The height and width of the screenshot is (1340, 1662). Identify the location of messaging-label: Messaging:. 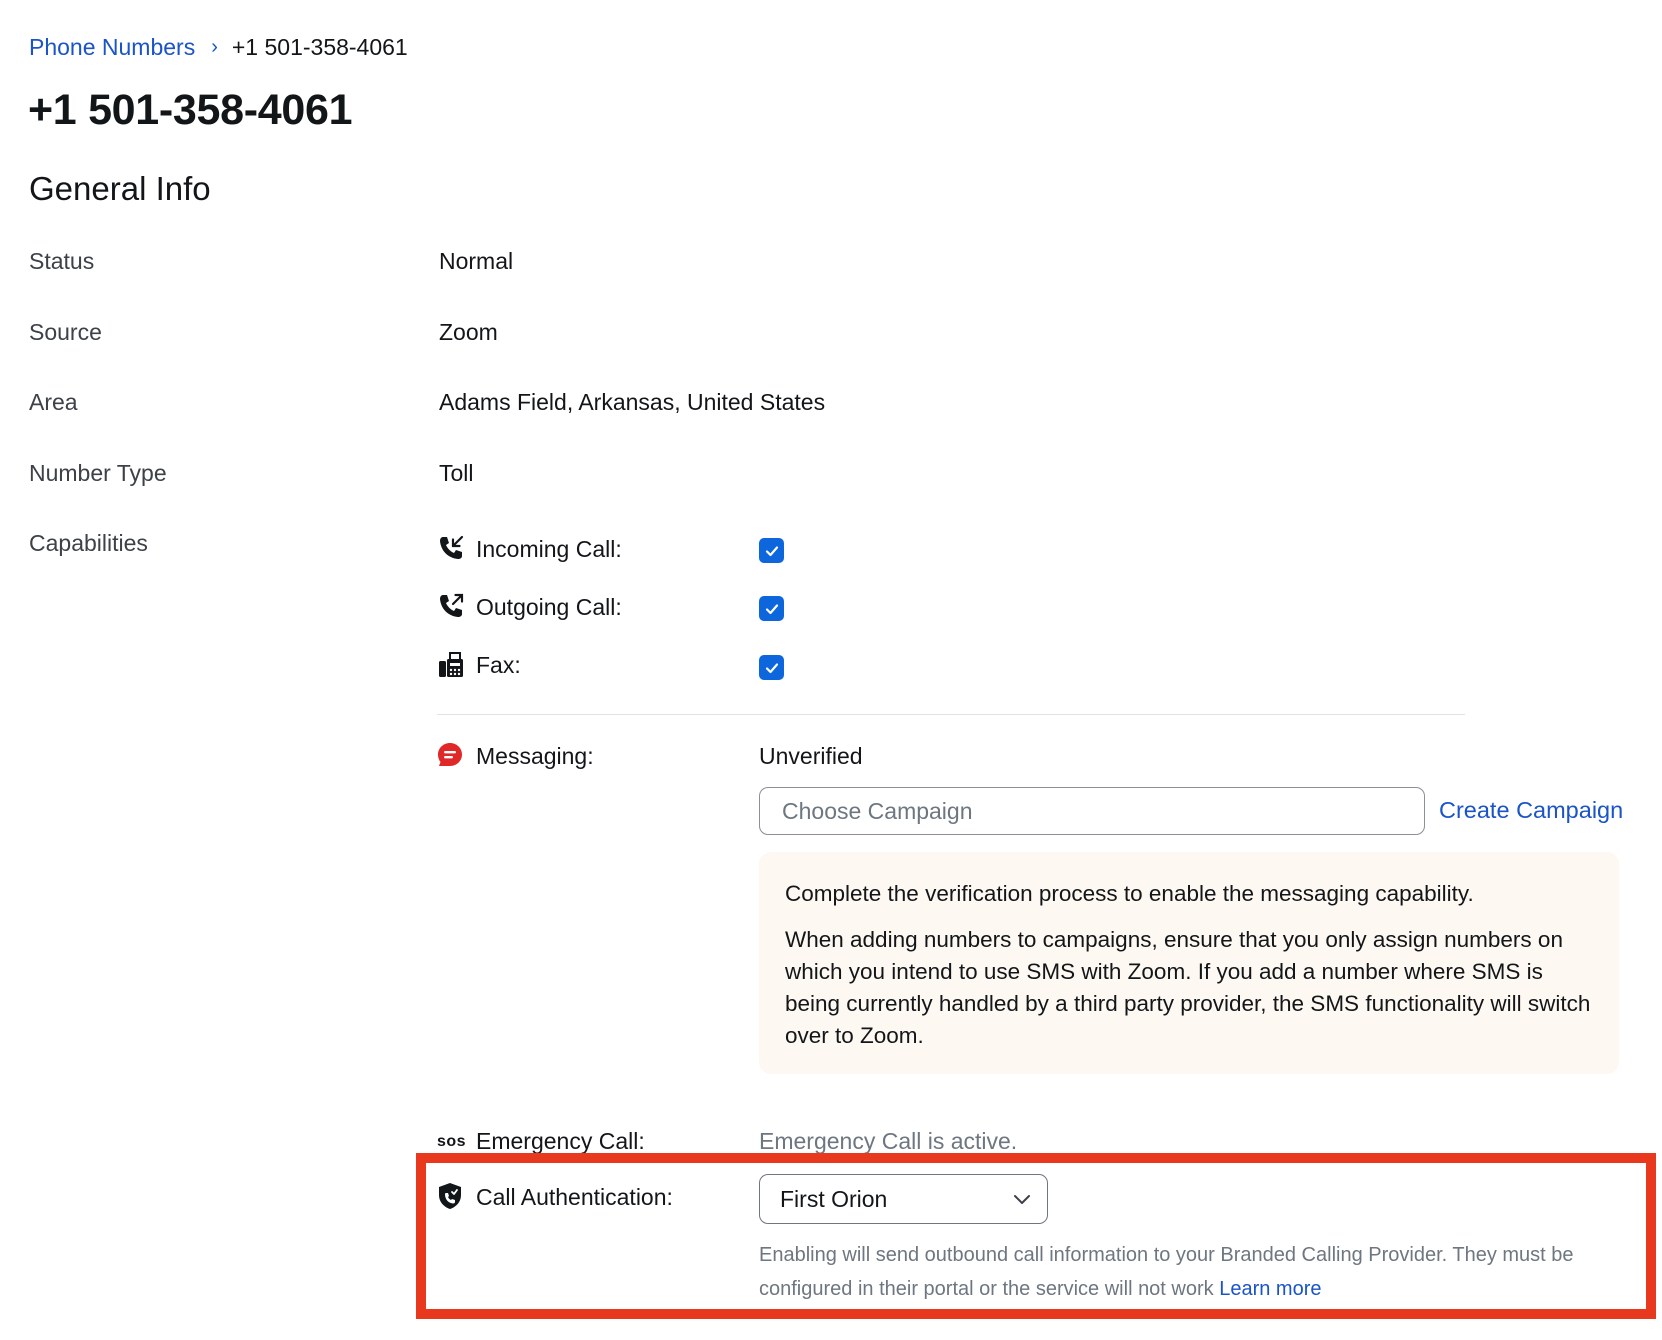
(535, 756).